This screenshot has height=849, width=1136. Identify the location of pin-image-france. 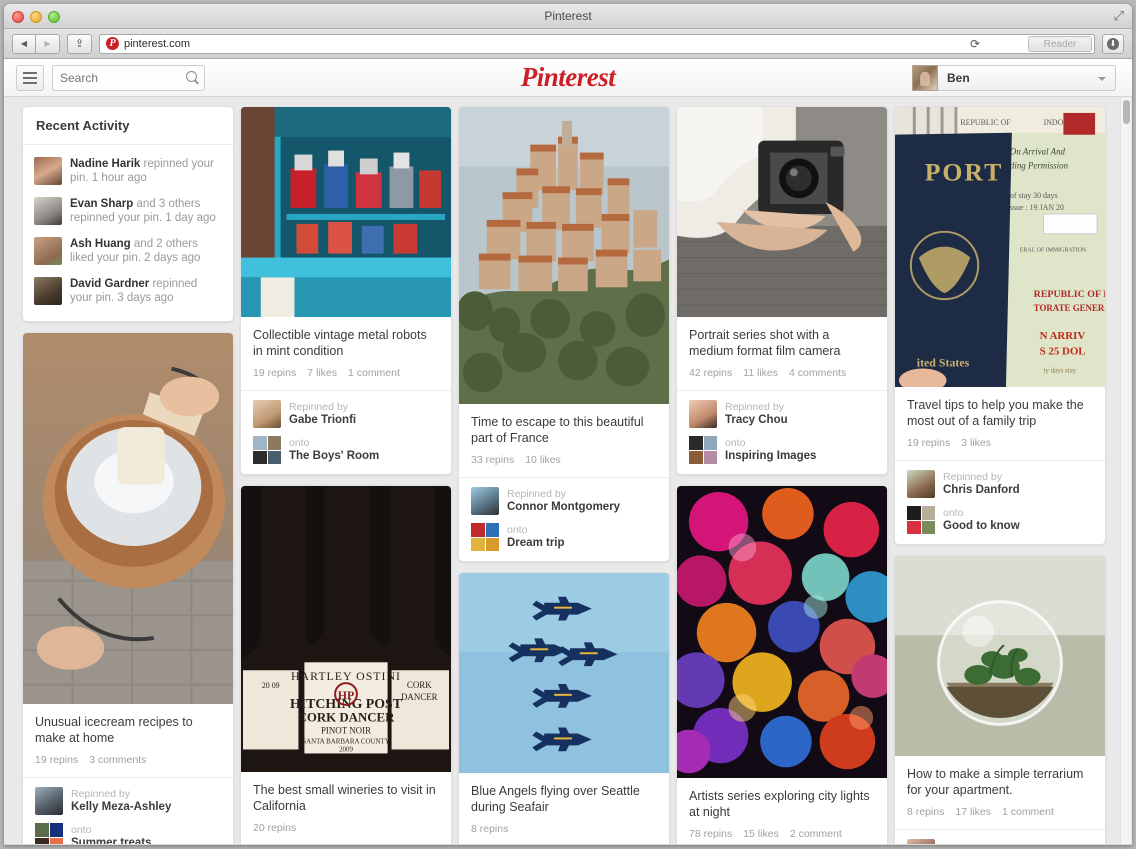
(564, 256).